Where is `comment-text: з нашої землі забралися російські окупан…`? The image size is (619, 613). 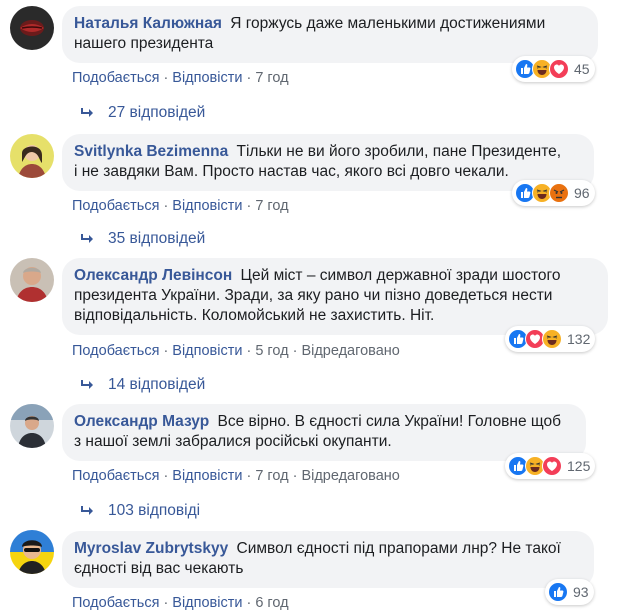
comment-text: з нашої землі забралися російські окупан… is located at coordinates (233, 441).